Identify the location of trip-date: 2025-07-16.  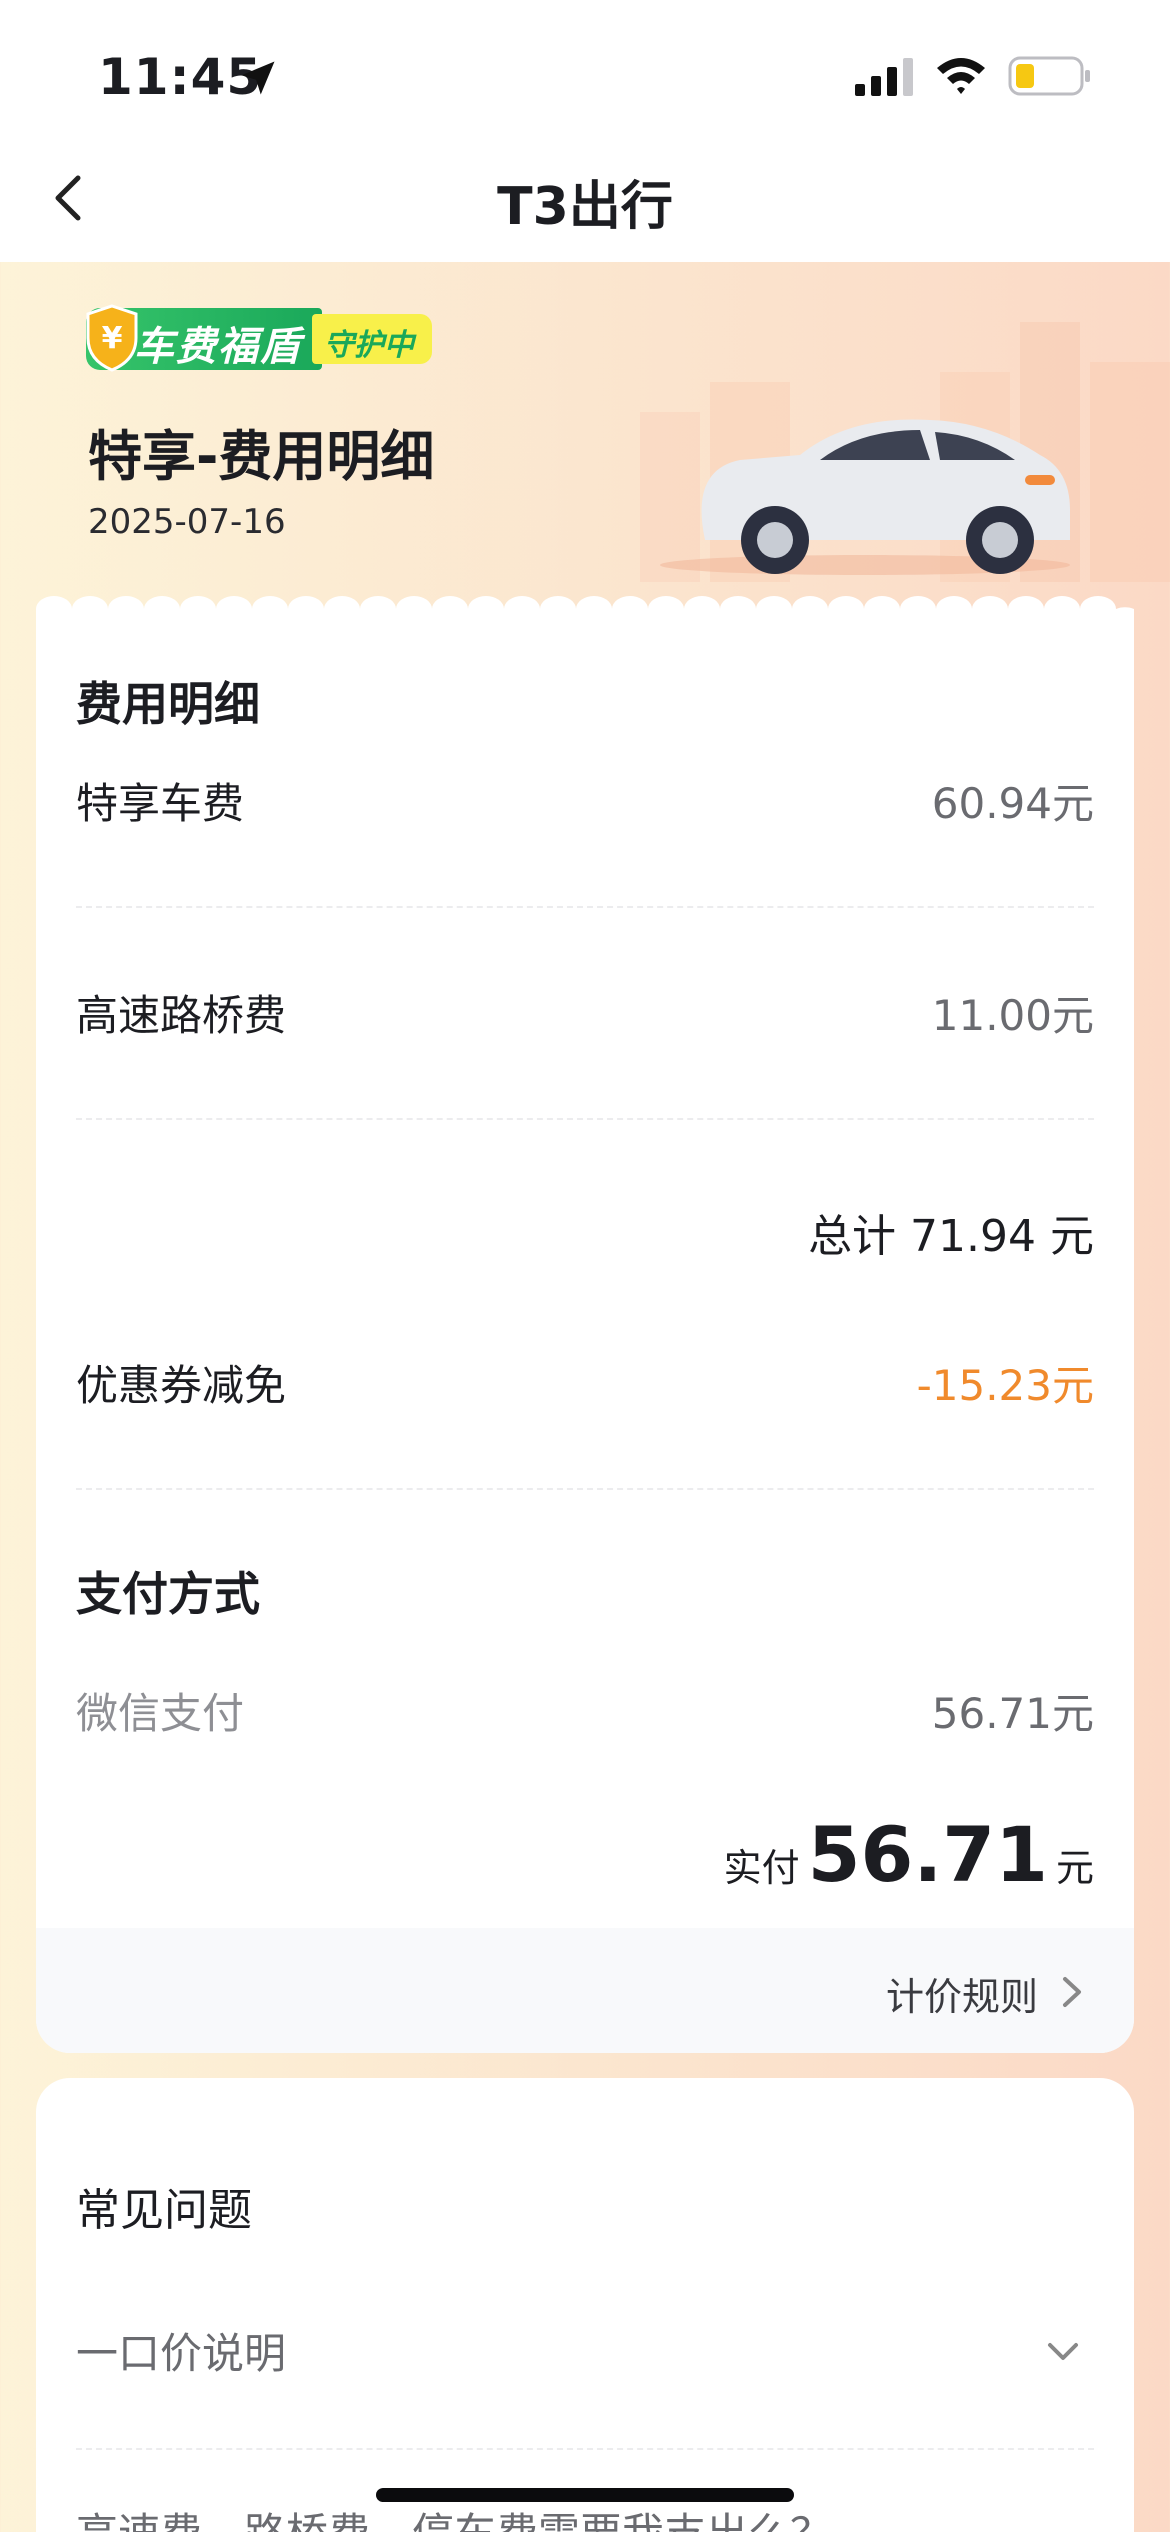
(187, 522).